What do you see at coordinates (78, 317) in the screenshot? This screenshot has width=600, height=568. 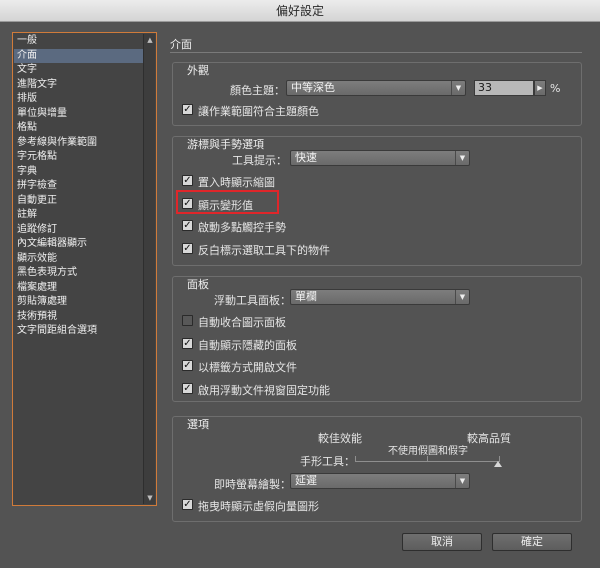 I see `sidebar-item: 技術預視` at bounding box center [78, 317].